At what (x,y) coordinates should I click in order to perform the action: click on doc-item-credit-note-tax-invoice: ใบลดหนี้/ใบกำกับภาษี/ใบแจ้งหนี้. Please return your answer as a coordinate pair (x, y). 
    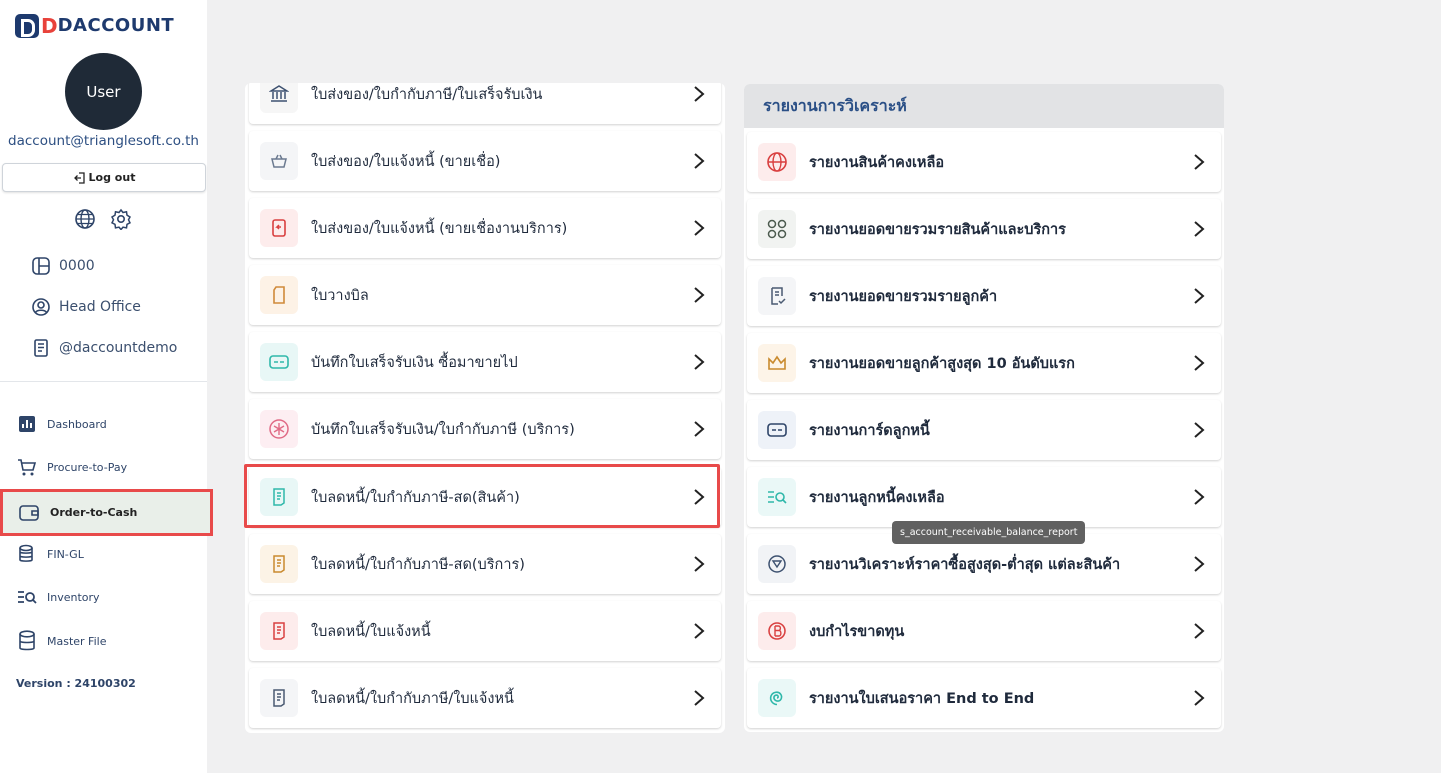
    Looking at the image, I should click on (485, 698).